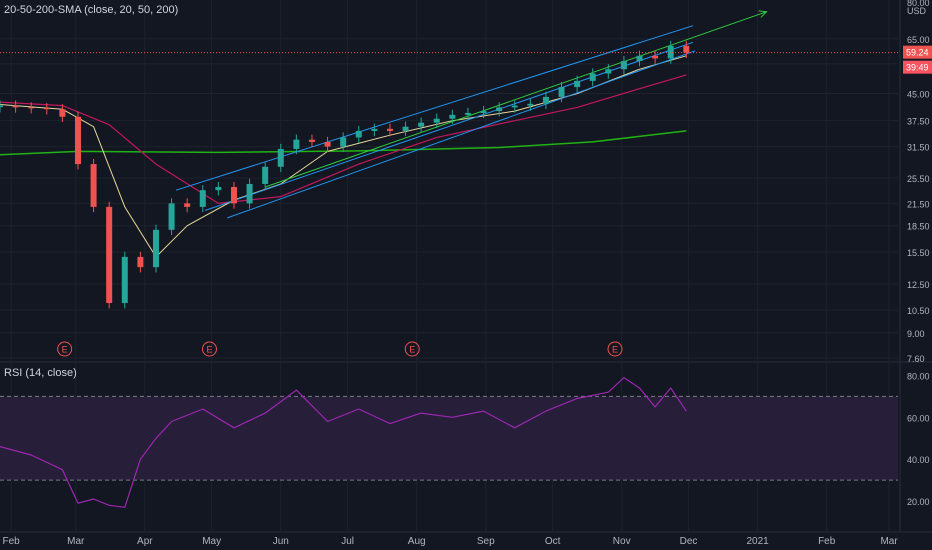 This screenshot has width=932, height=550. What do you see at coordinates (918, 460) in the screenshot?
I see `rsi-tick-label: 40.00` at bounding box center [918, 460].